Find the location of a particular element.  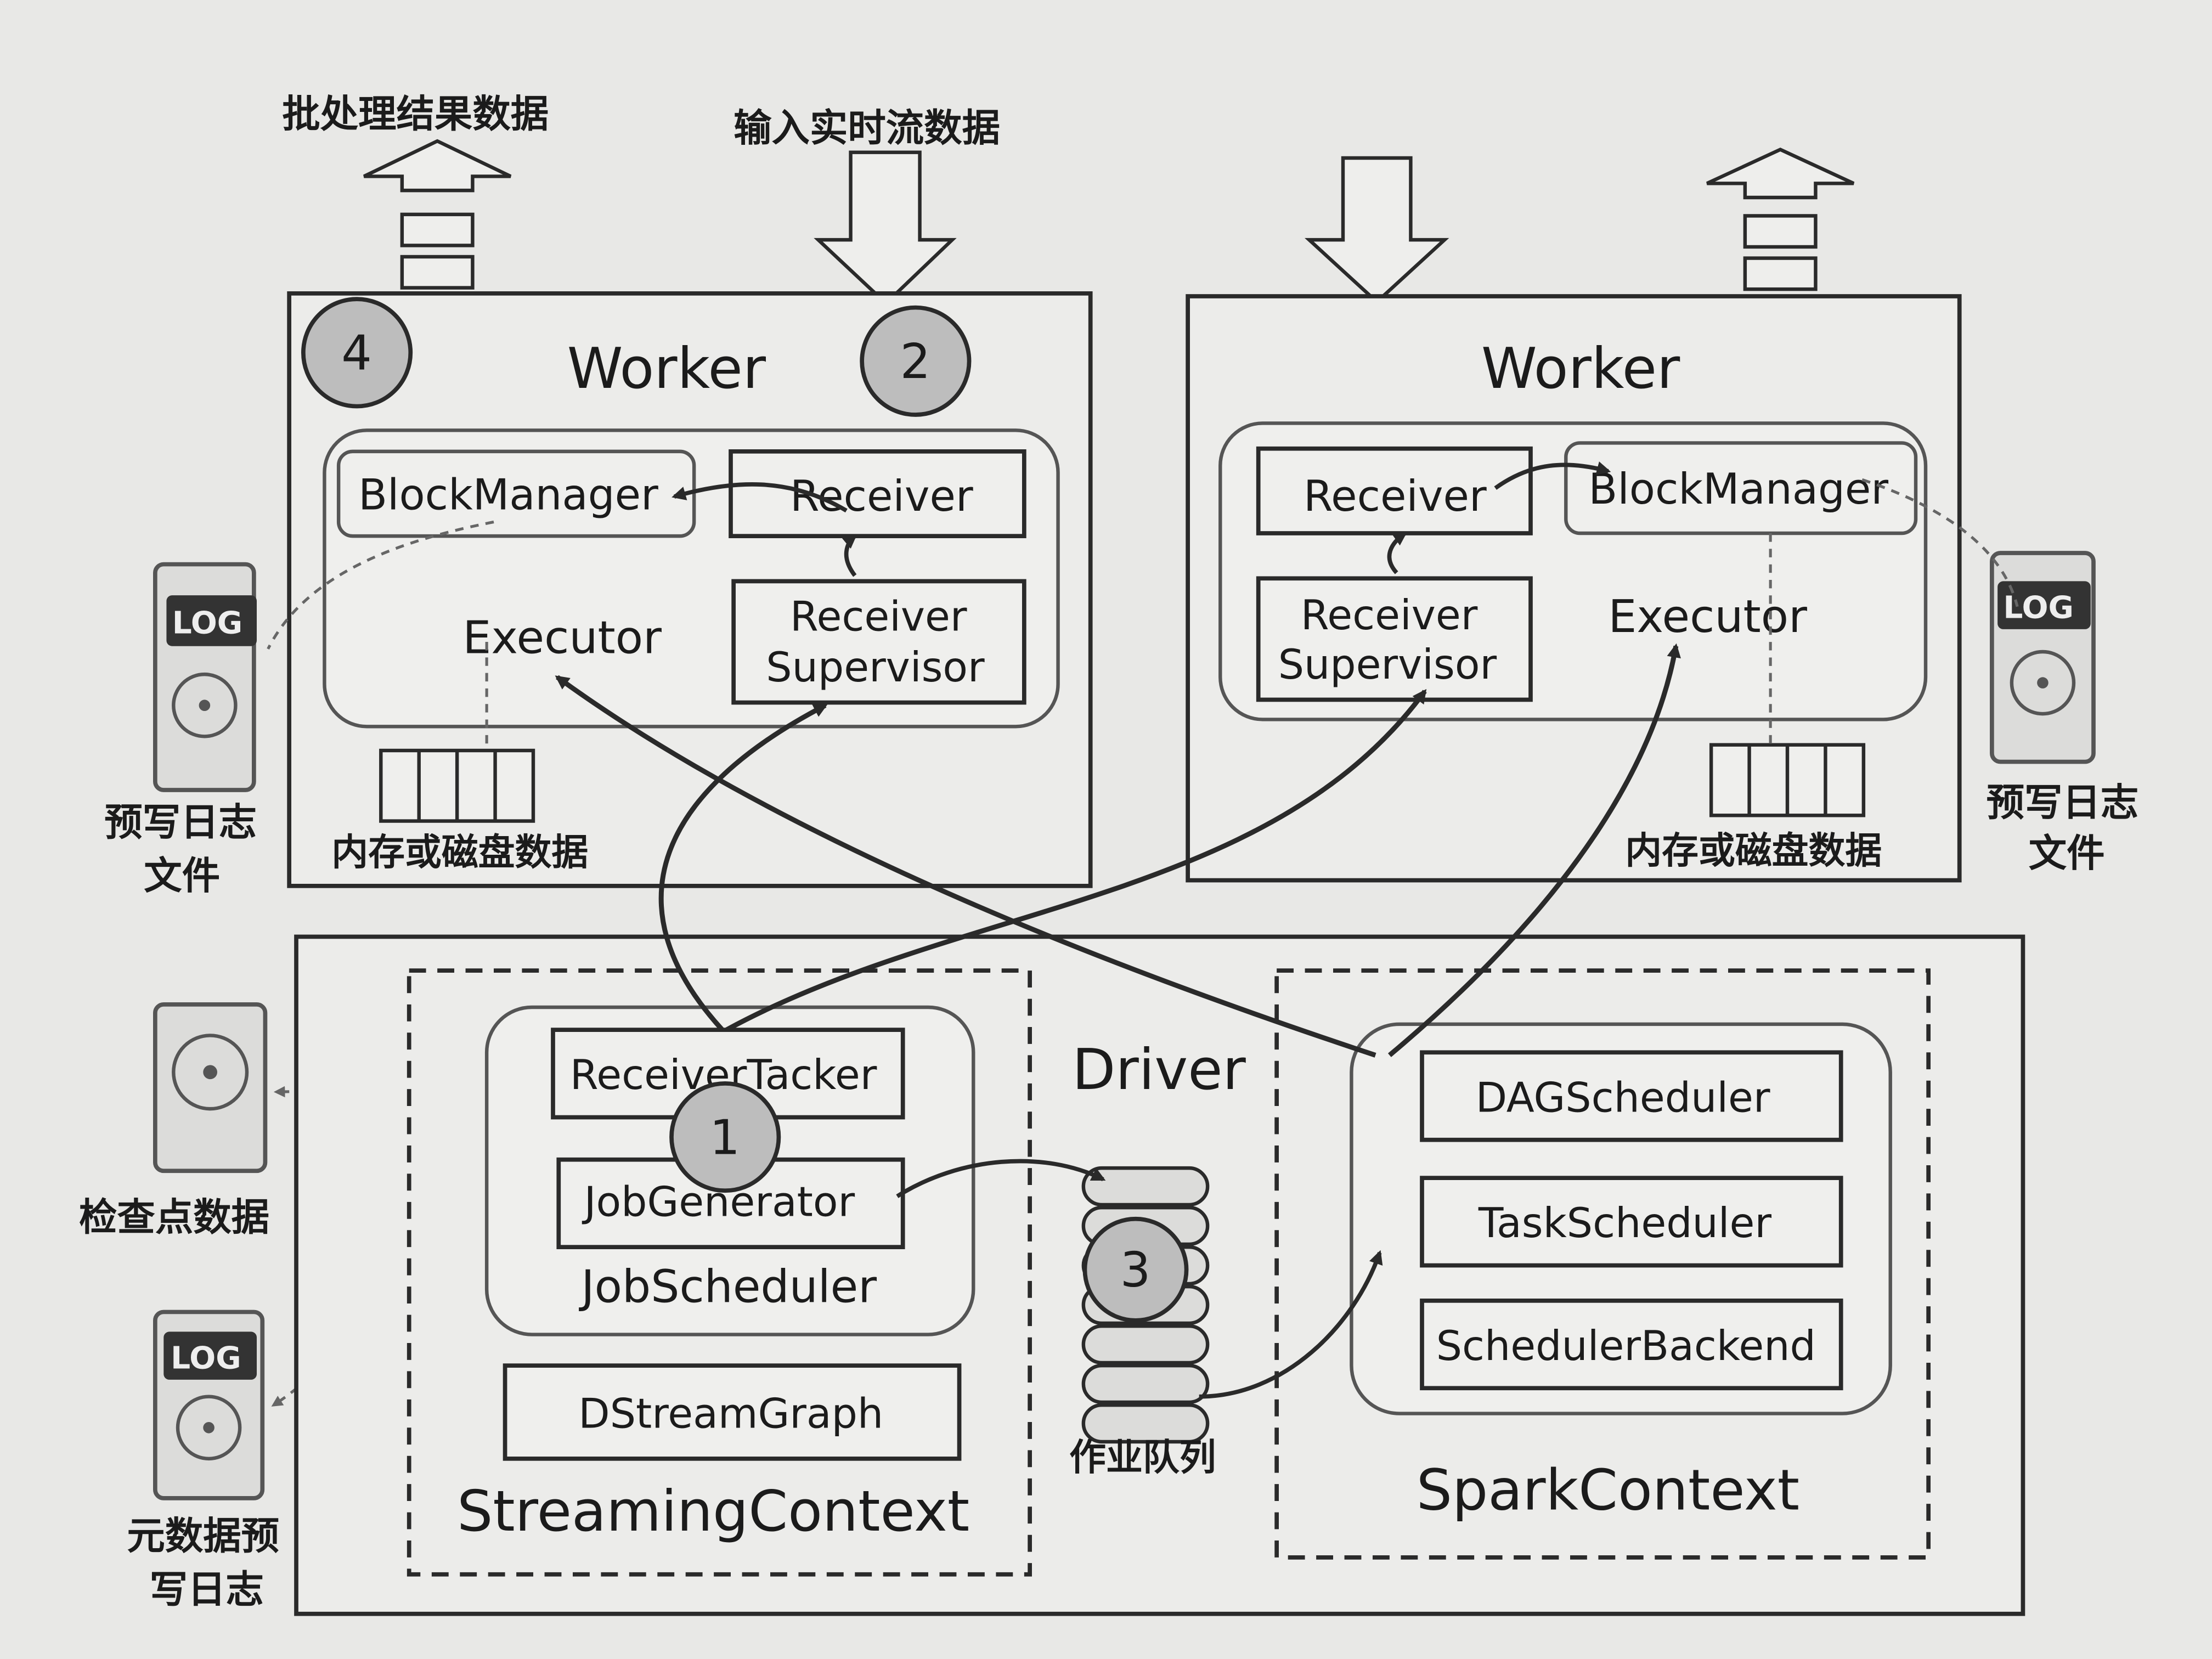

step-badge-2-label: 2 is located at coordinates (916, 362).